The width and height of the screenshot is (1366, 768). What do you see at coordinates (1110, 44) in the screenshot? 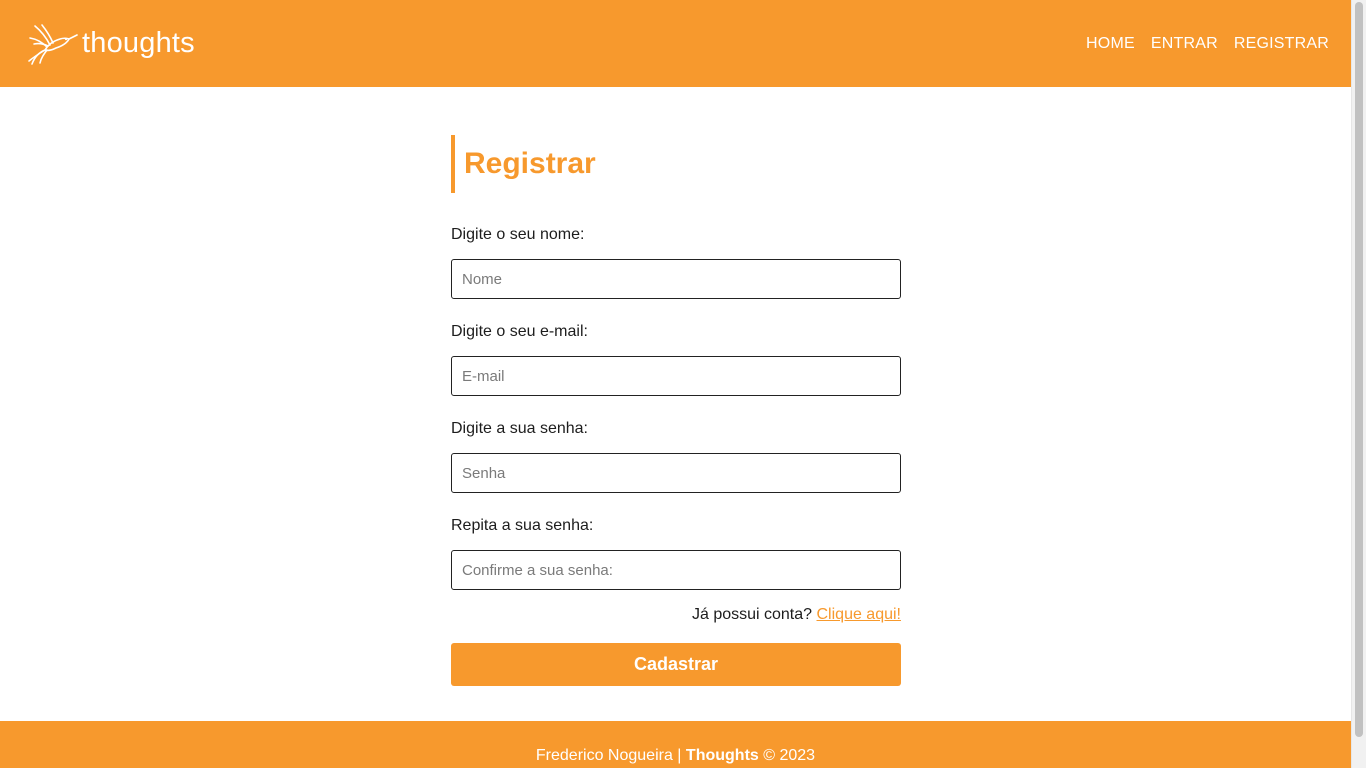
I see `nav-link-home: HOME` at bounding box center [1110, 44].